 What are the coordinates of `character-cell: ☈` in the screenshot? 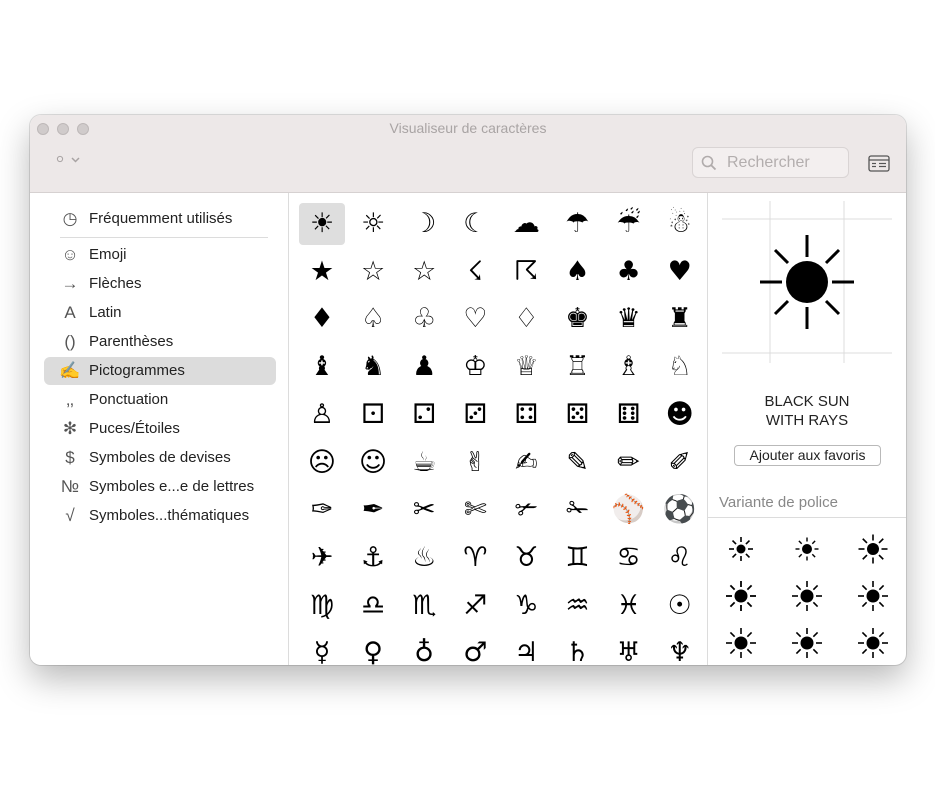 It's located at (526, 272).